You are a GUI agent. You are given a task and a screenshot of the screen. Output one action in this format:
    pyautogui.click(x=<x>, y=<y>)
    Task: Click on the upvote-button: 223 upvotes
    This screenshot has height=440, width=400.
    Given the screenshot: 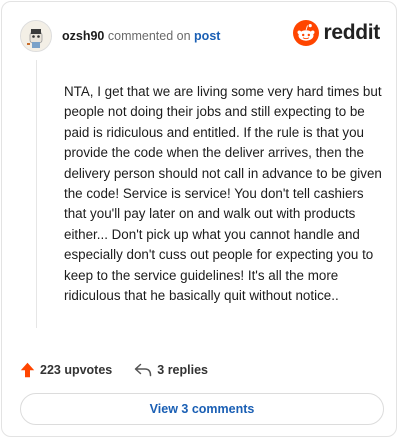 What is the action you would take?
    pyautogui.click(x=66, y=370)
    